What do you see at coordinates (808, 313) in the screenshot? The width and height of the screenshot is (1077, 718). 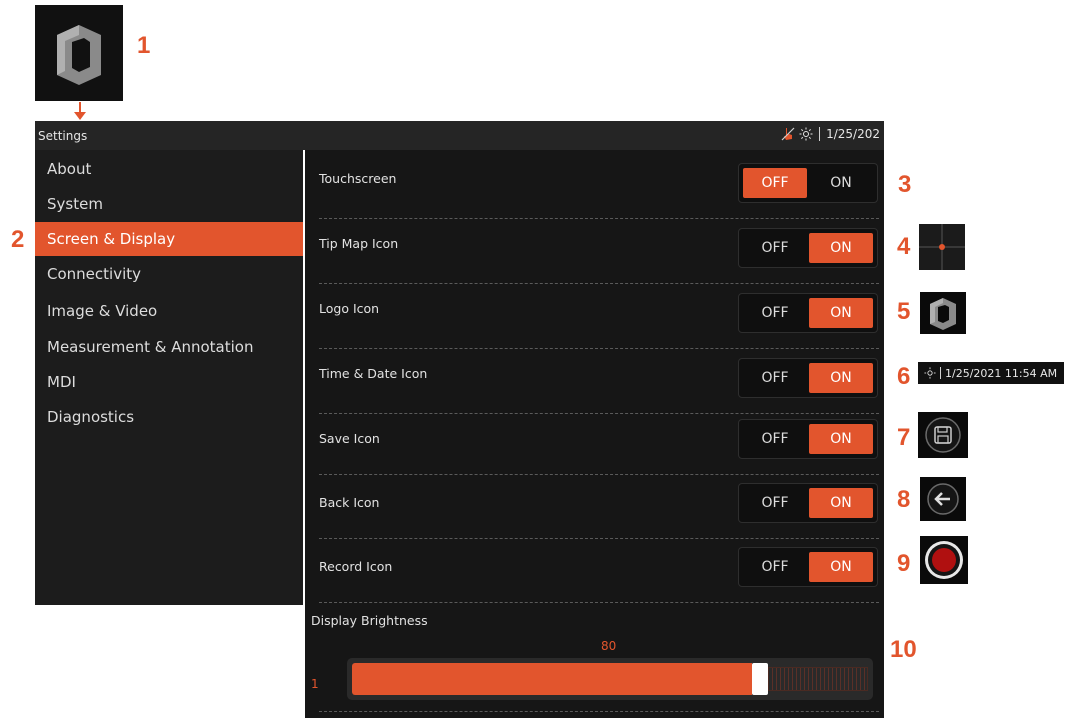 I see `logo-icon-toggle: OFF ON` at bounding box center [808, 313].